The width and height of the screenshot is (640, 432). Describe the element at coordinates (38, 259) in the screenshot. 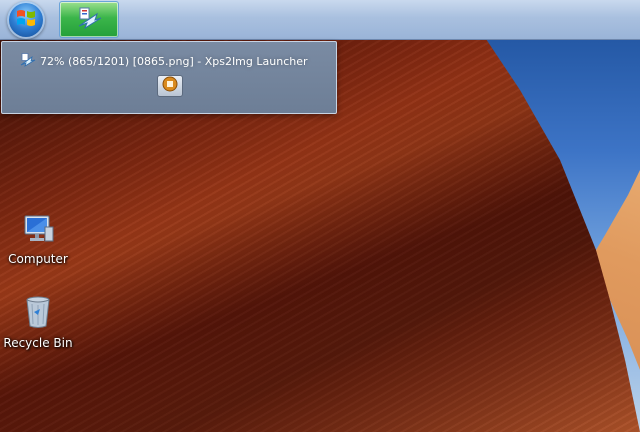

I see `desktop-icon-label: Computer` at that location.